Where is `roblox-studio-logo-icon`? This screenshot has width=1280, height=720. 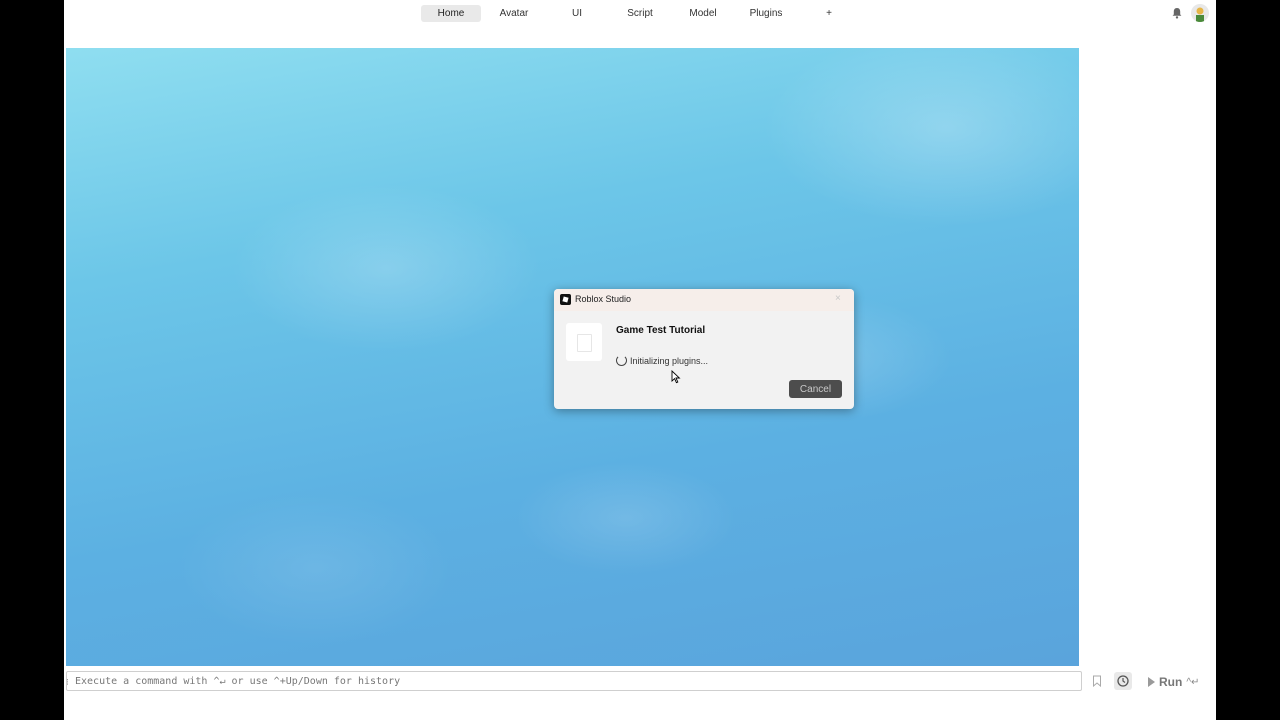 roblox-studio-logo-icon is located at coordinates (565, 299).